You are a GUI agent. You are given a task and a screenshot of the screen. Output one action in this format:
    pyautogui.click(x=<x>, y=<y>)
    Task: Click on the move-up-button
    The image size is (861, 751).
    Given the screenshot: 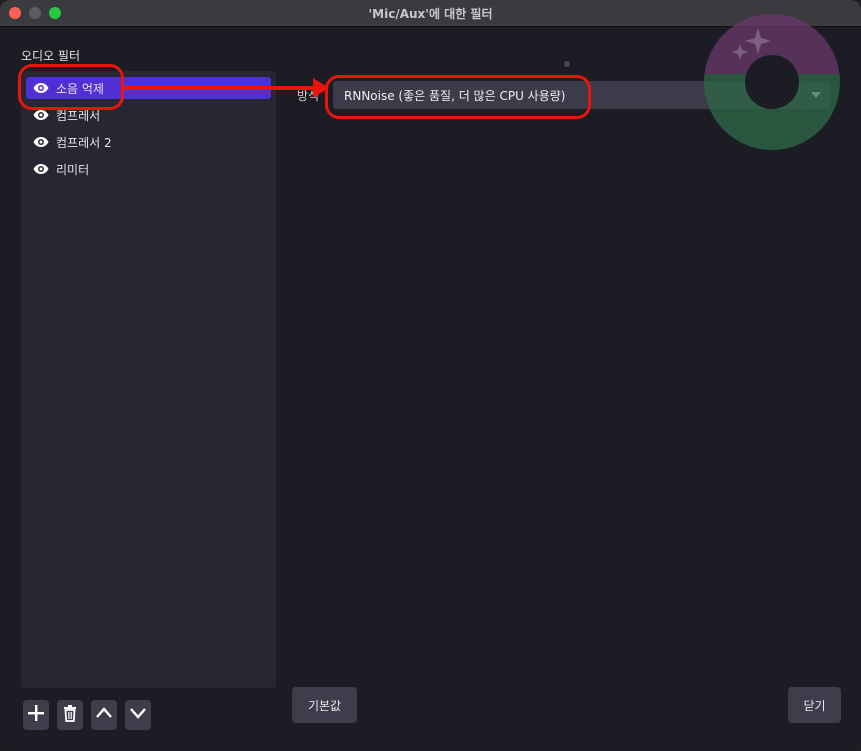 What is the action you would take?
    pyautogui.click(x=104, y=715)
    